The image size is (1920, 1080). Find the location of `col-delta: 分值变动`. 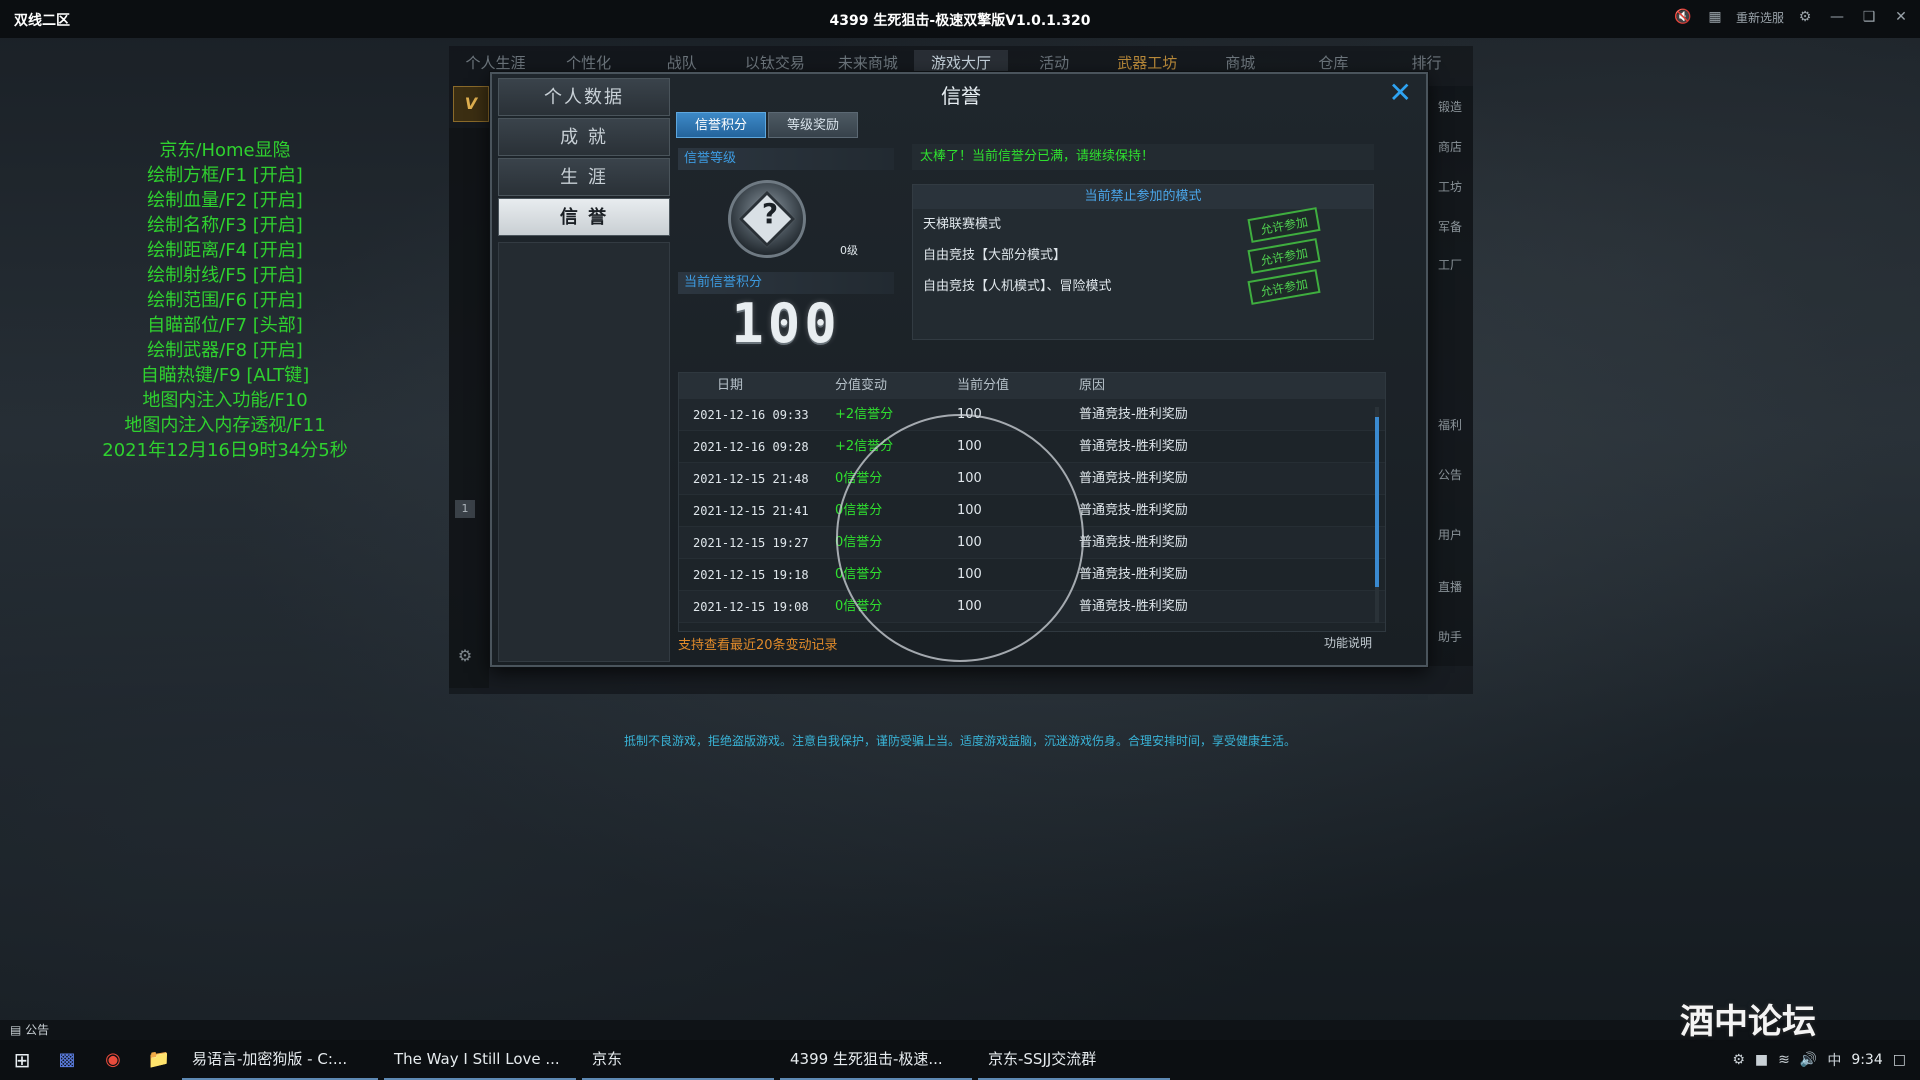

col-delta: 分值变动 is located at coordinates (861, 385).